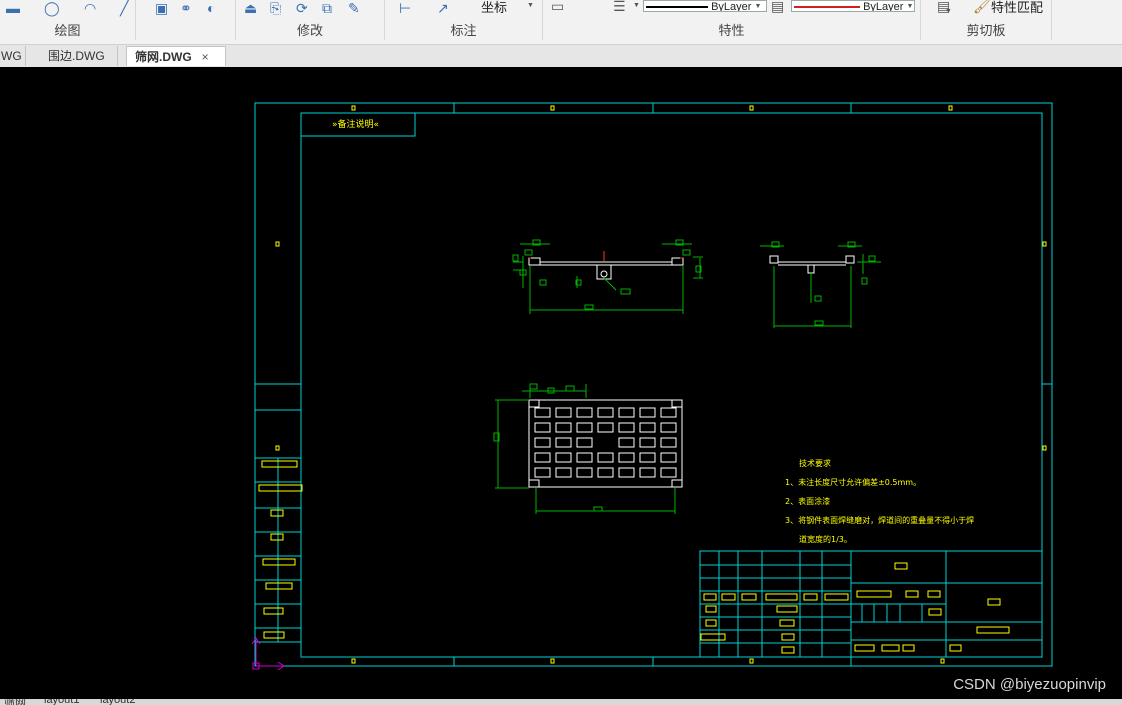 Image resolution: width=1122 pixels, height=705 pixels. I want to click on screen-plan-dimensions, so click(584, 448).